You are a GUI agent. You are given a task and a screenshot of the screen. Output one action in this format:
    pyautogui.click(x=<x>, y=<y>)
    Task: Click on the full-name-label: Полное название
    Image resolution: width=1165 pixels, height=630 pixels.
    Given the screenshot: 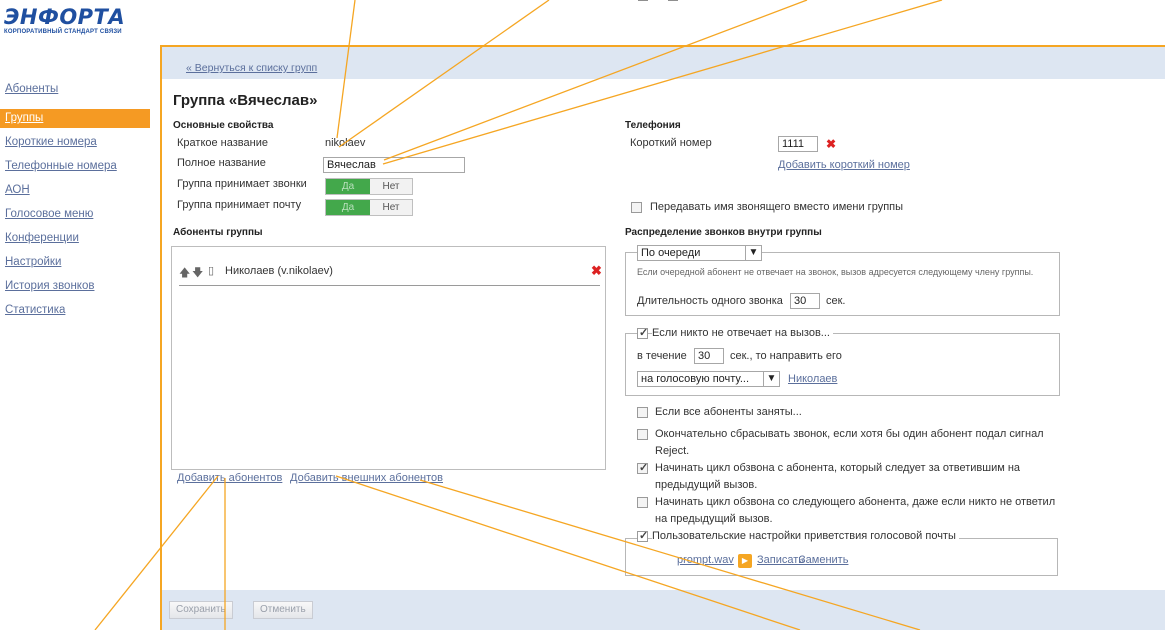 What is the action you would take?
    pyautogui.click(x=221, y=163)
    